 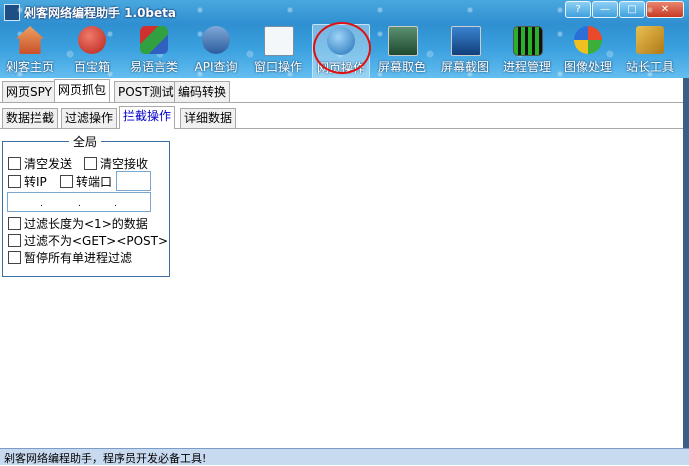 I want to click on status-bar: 剁客网络编程助手，程序员开发必备工具!, so click(x=344, y=456).